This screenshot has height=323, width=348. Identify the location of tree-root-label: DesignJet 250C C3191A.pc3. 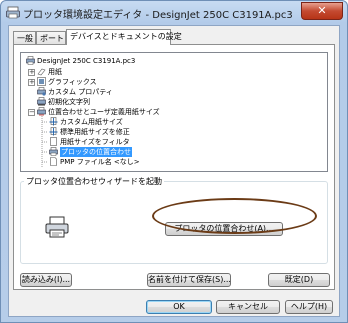
(86, 61).